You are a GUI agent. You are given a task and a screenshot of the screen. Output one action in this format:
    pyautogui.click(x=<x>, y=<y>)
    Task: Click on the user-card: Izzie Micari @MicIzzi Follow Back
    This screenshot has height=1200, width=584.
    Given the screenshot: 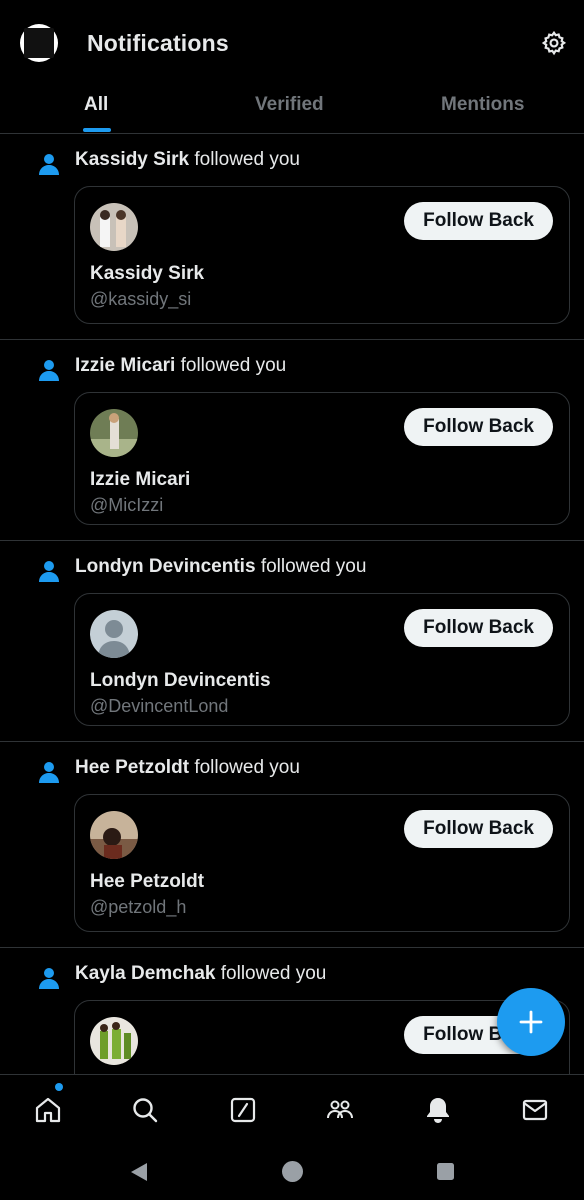 What is the action you would take?
    pyautogui.click(x=322, y=458)
    